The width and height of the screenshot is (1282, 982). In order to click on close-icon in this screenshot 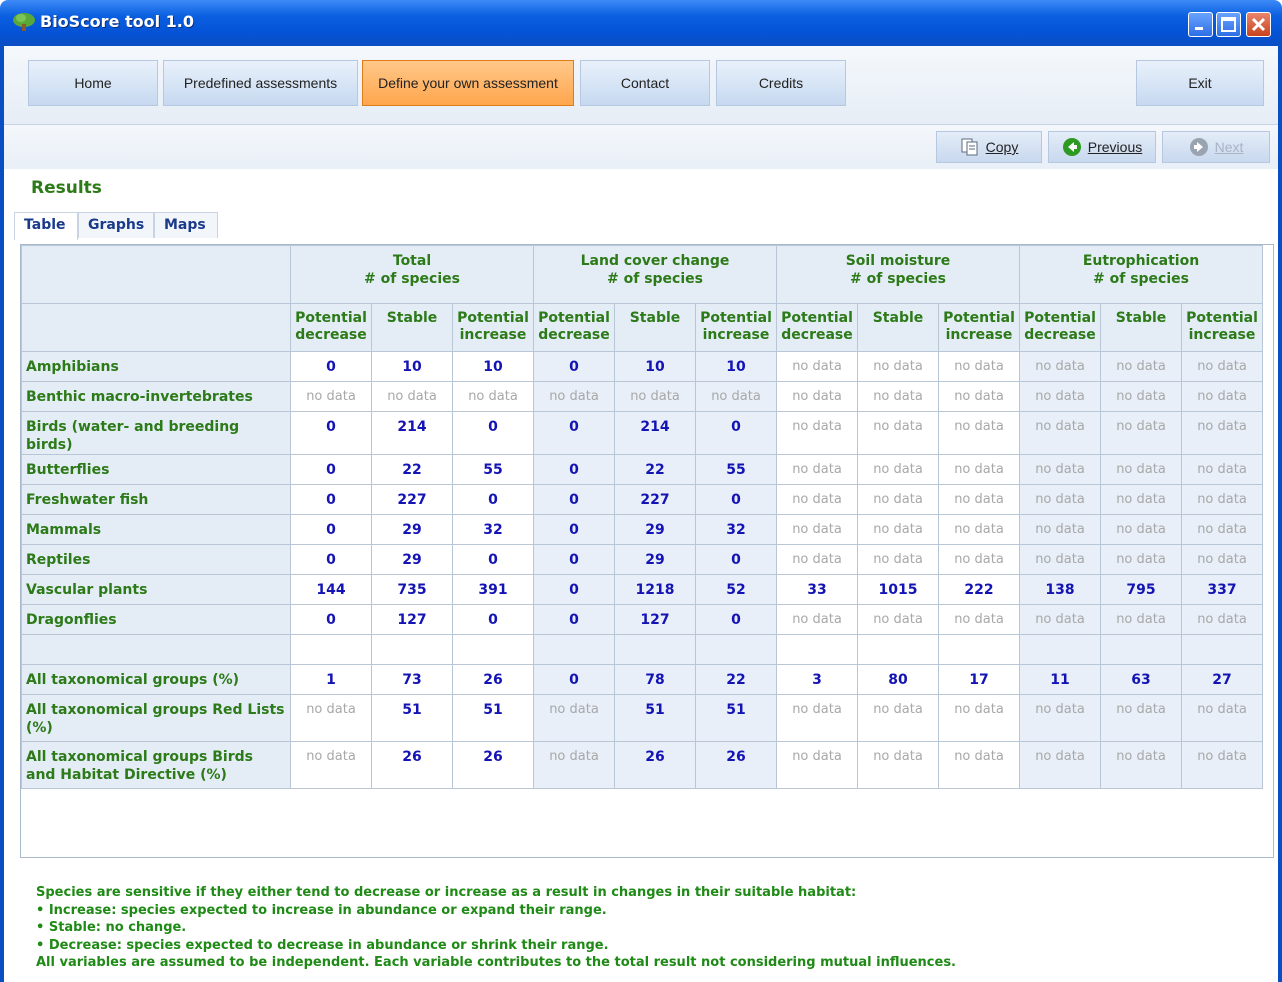, I will do `click(1258, 24)`.